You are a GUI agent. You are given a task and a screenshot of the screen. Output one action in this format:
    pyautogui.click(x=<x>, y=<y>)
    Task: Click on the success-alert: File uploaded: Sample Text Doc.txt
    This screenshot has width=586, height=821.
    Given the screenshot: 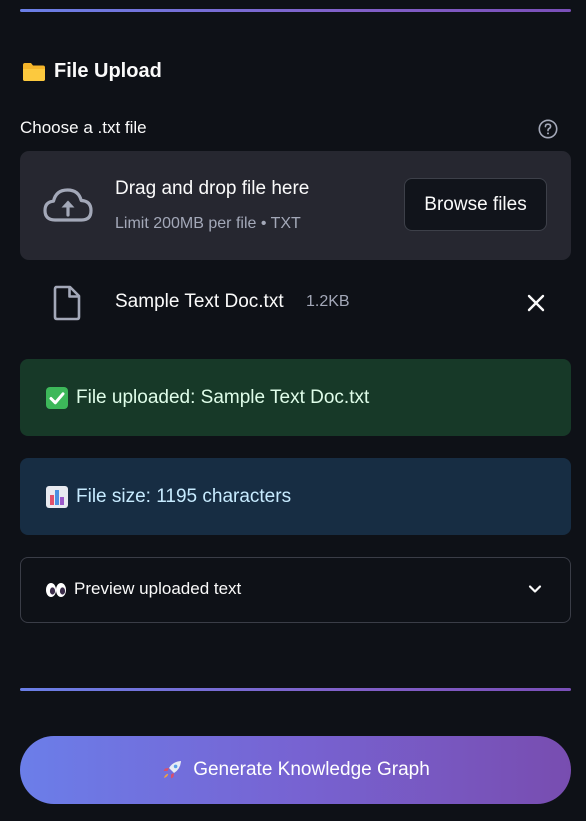 What is the action you would take?
    pyautogui.click(x=295, y=397)
    